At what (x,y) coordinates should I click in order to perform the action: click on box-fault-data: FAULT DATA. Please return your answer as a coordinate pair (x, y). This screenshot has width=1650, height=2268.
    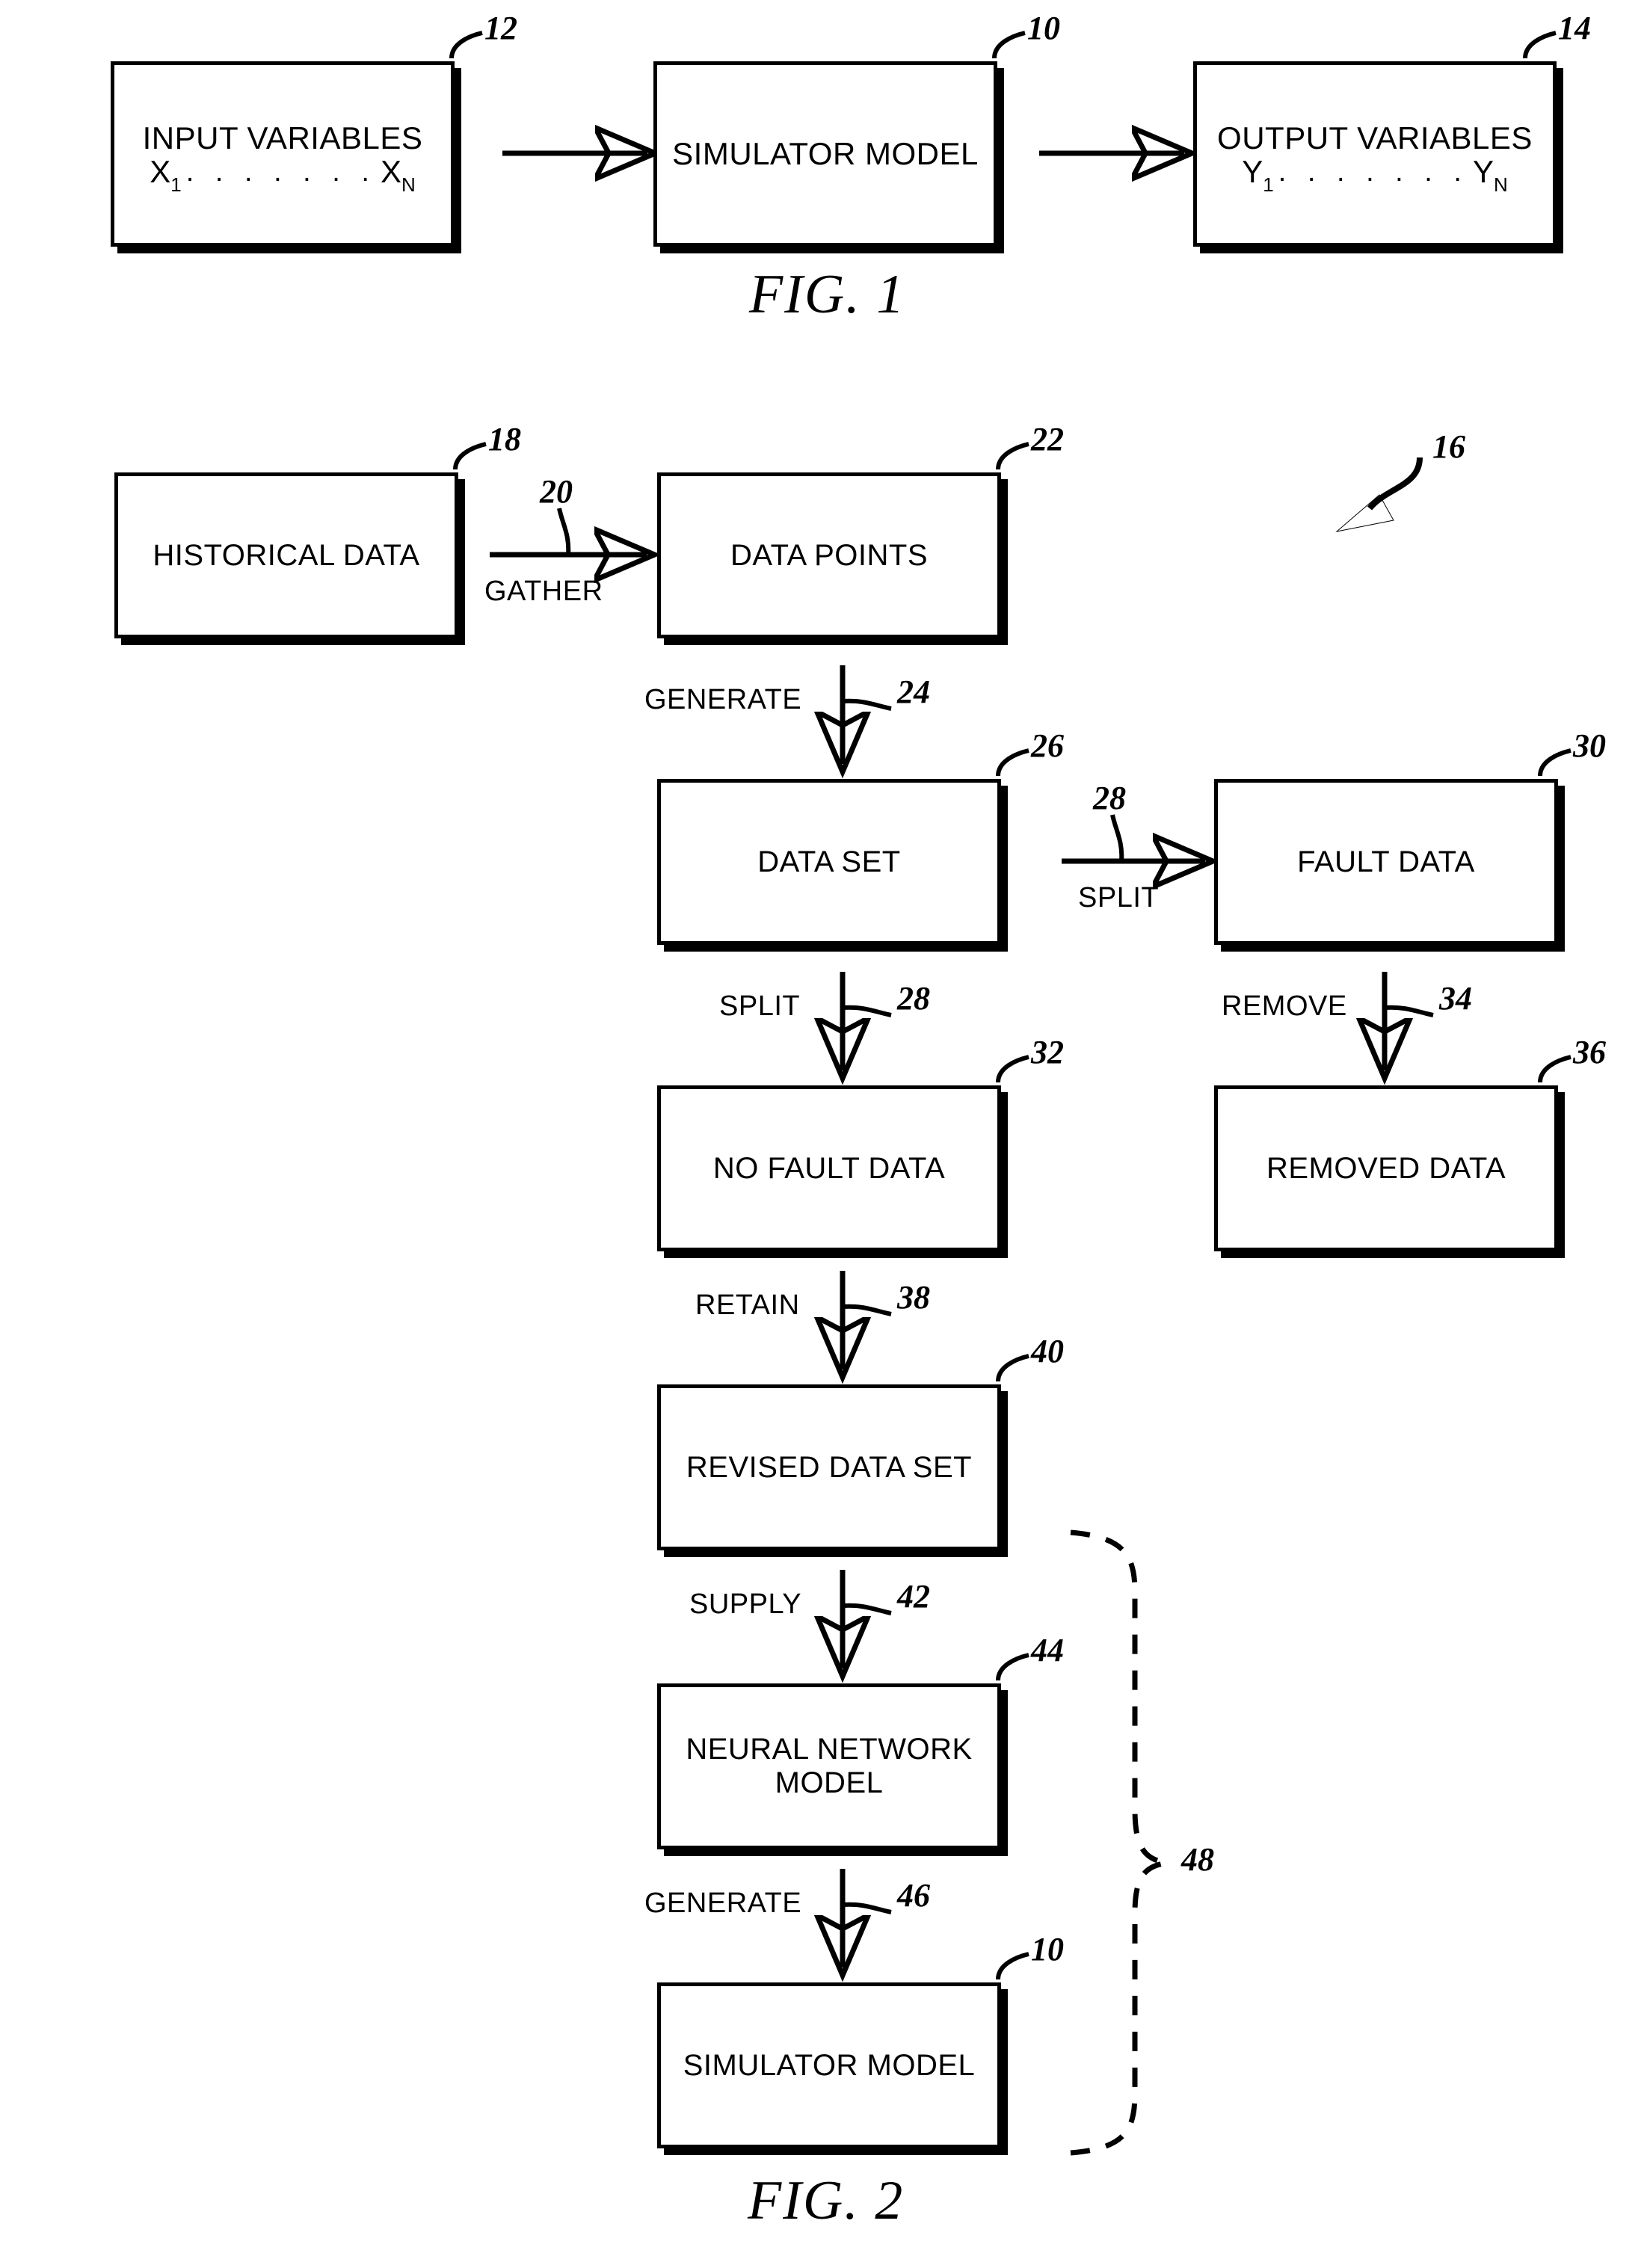
    Looking at the image, I should click on (1386, 862).